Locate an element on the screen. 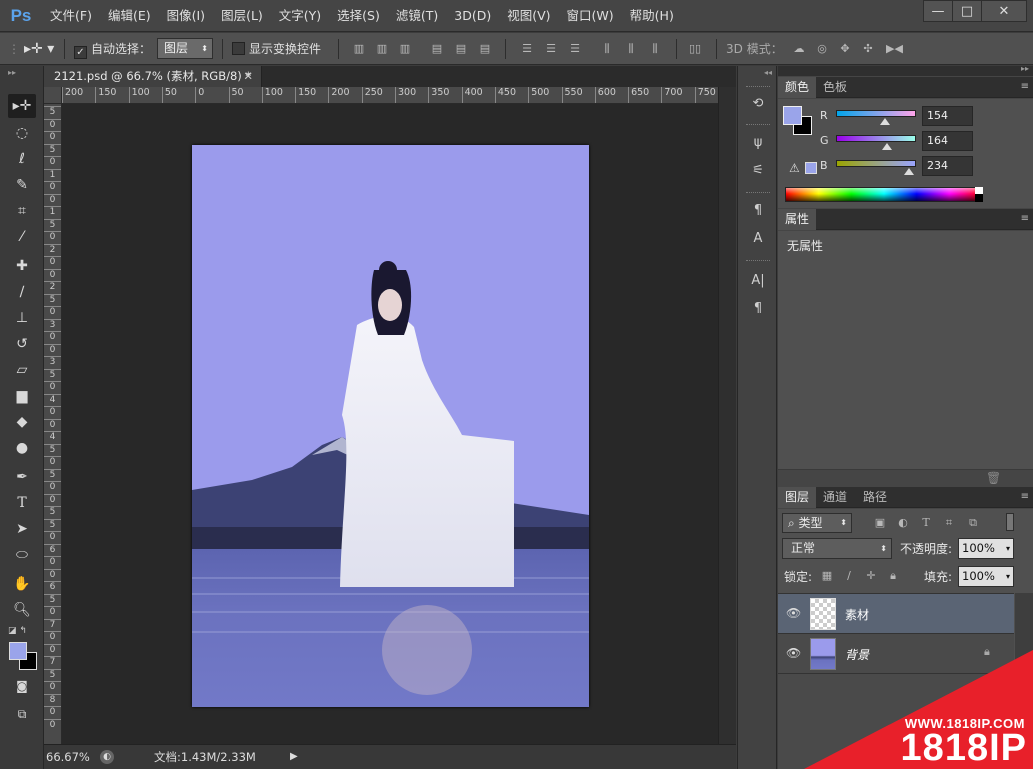  channel-g-thumb is located at coordinates (887, 146).